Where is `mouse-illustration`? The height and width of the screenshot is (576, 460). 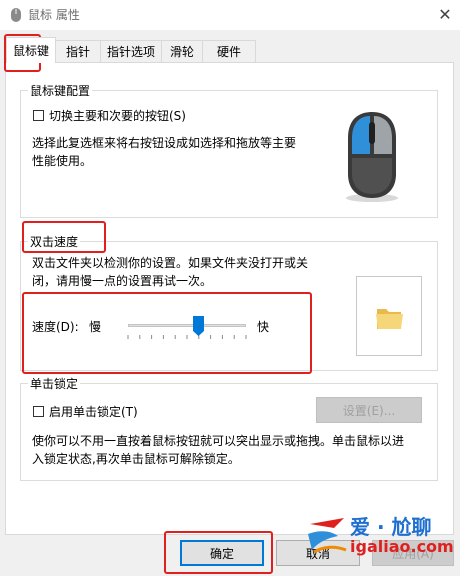 mouse-illustration is located at coordinates (372, 157).